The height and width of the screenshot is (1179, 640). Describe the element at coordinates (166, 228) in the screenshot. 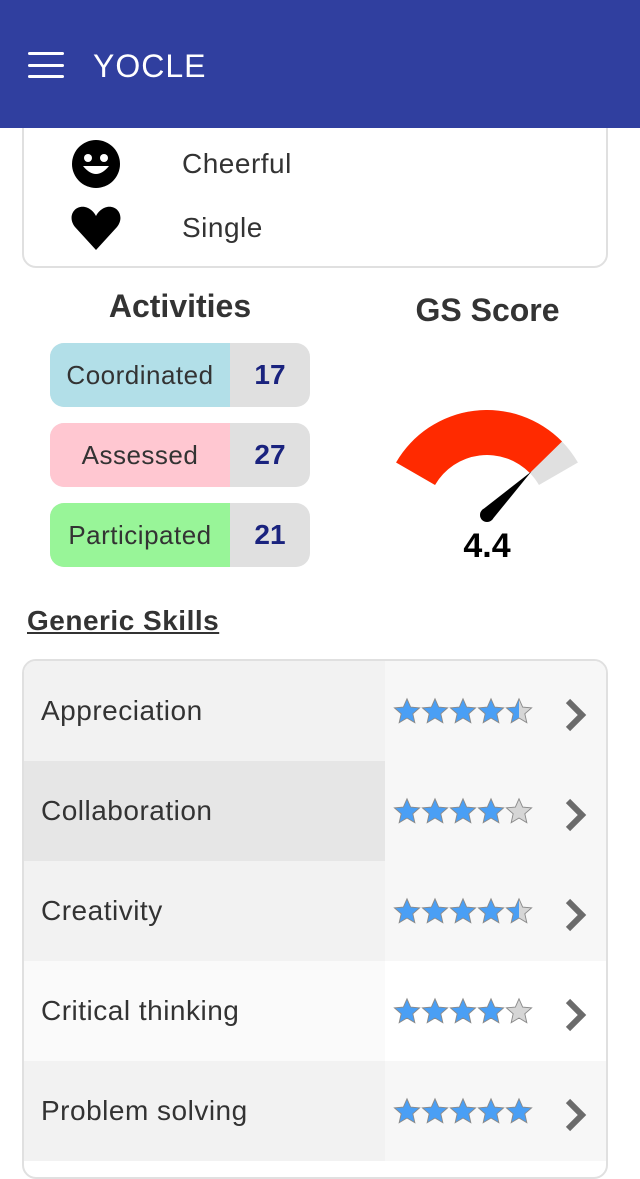

I see `trait-row-single: Single` at that location.